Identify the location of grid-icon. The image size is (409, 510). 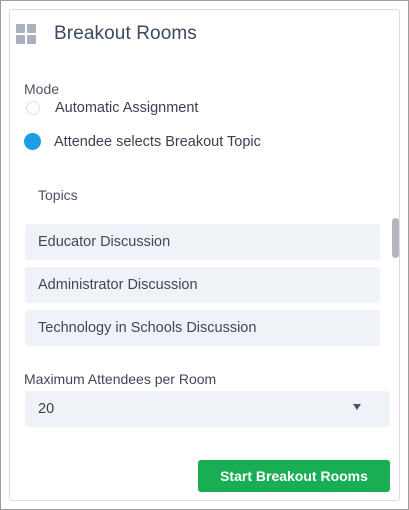
(26, 34).